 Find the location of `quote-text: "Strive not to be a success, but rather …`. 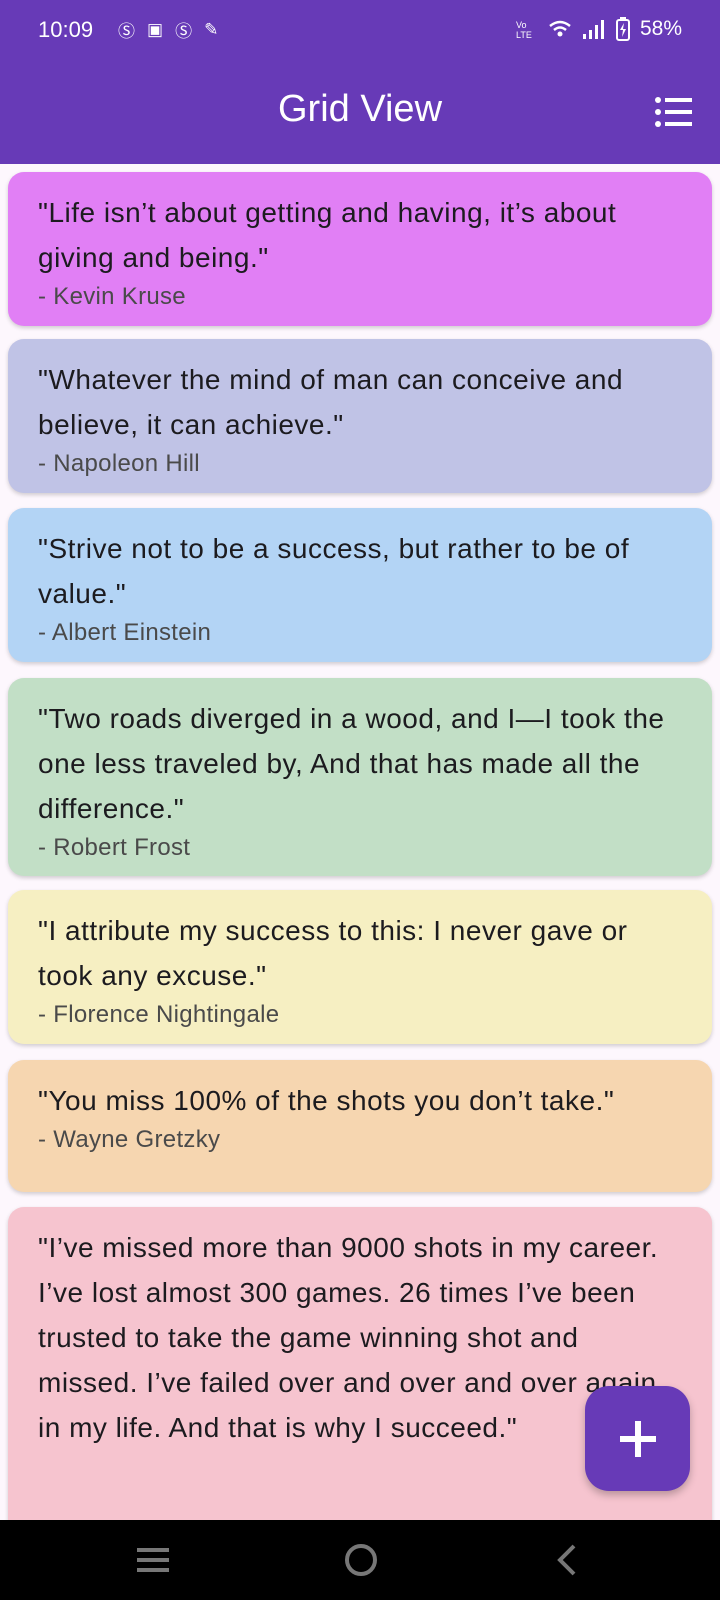

quote-text: "Strive not to be a success, but rather … is located at coordinates (334, 571).